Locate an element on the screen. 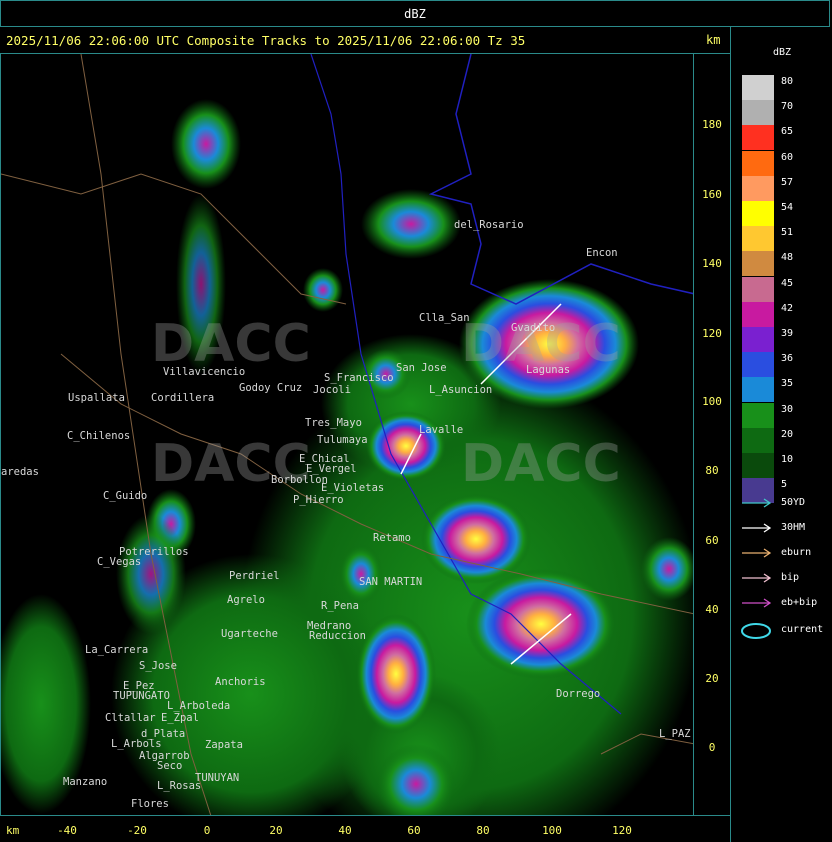 The image size is (832, 842). place-label: Dorrego is located at coordinates (578, 694).